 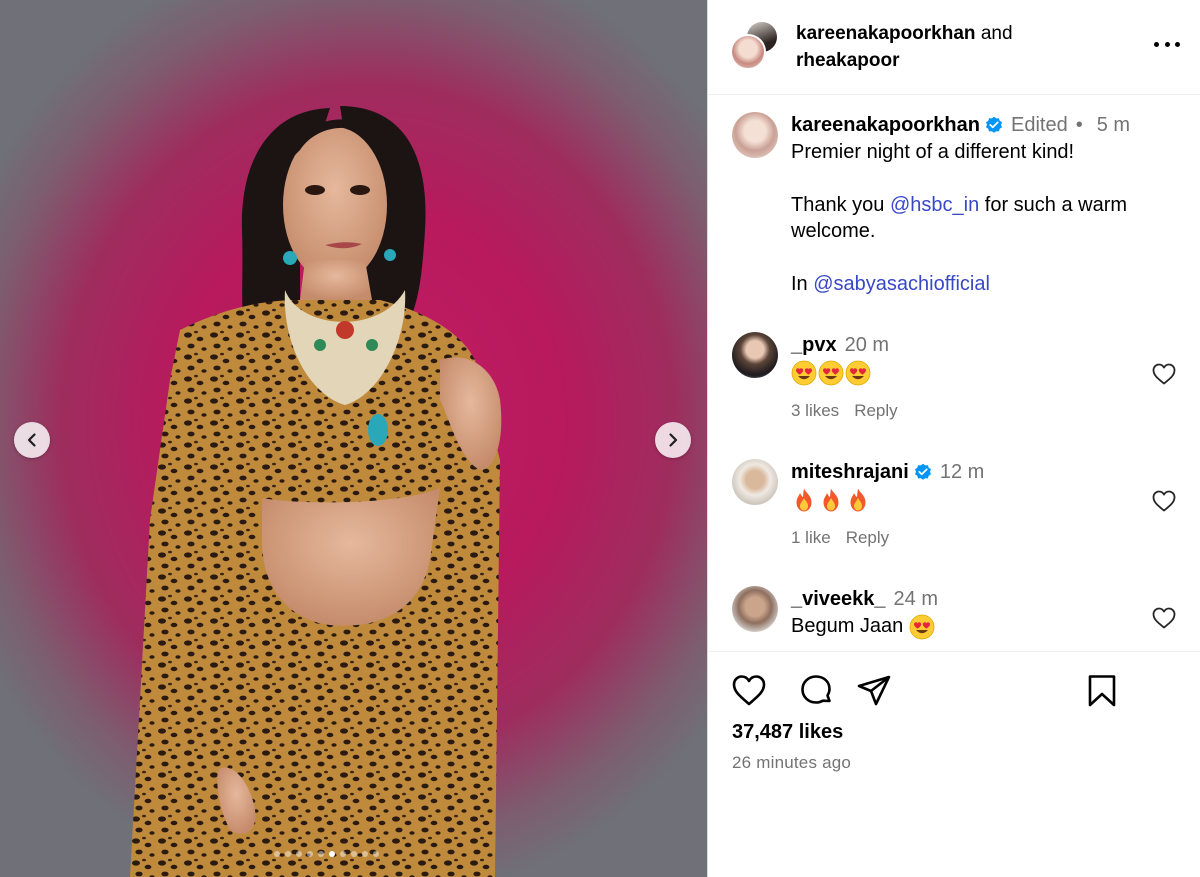 I want to click on comment-body: _pvx 20 m 3 likes Reply, so click(x=966, y=378).